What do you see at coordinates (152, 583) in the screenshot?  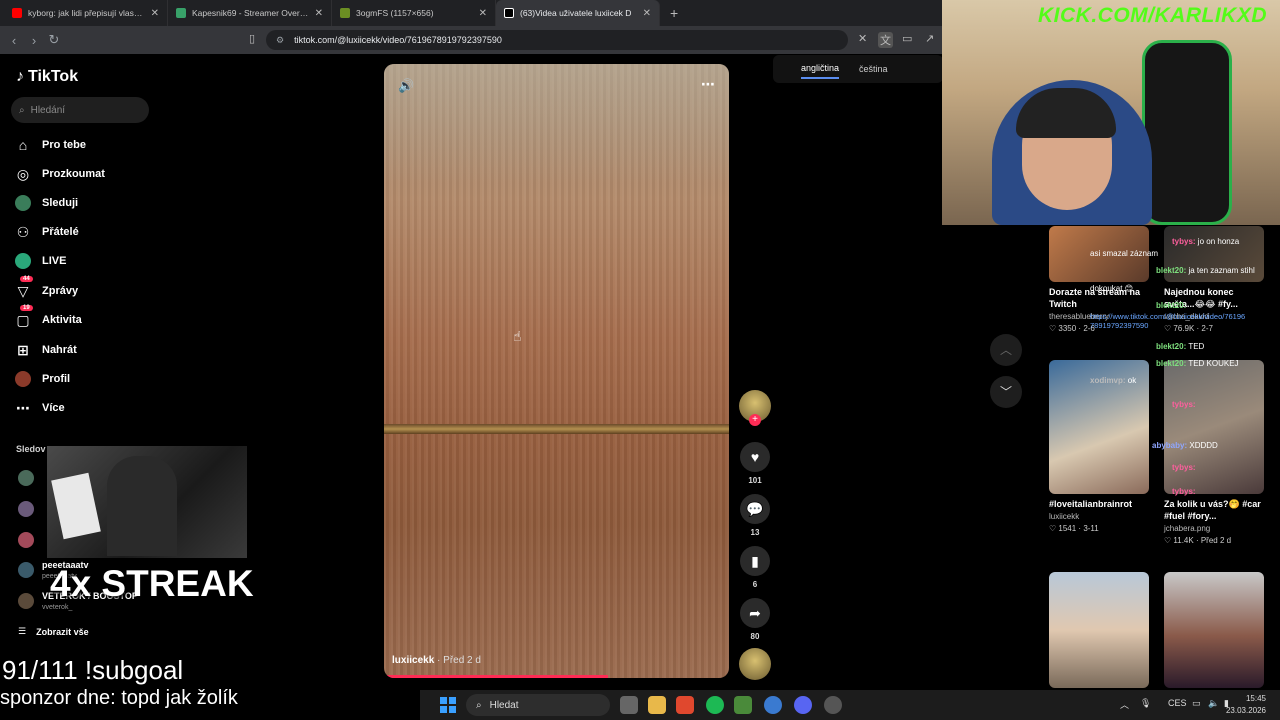 I see `streak-label: 4x STREAK` at bounding box center [152, 583].